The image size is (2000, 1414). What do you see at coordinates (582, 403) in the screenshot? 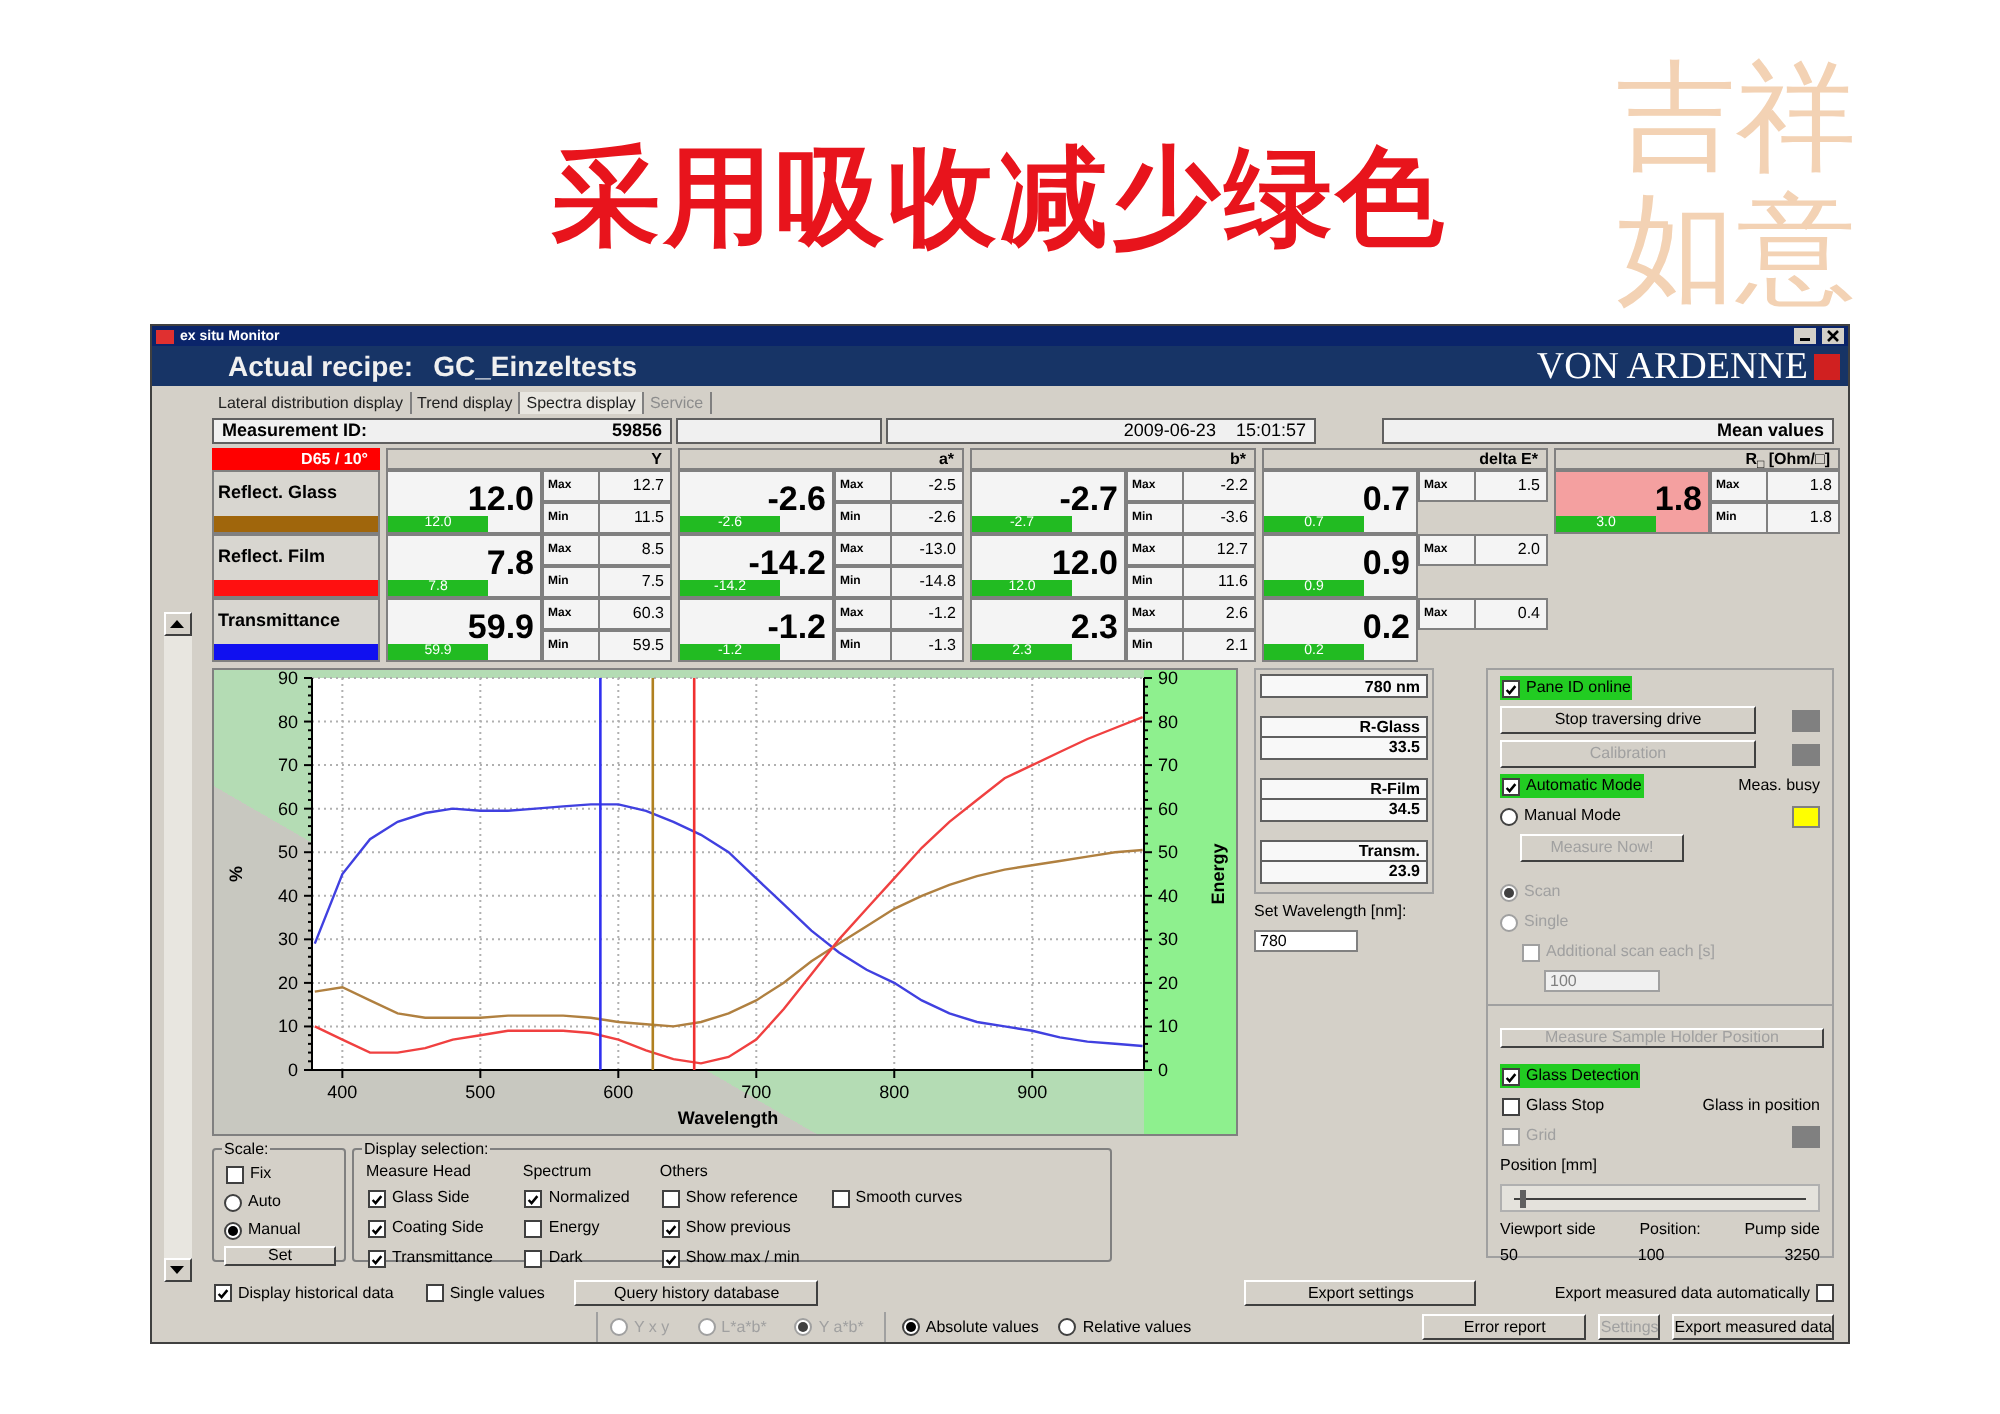
I see `tab: Spectra display` at bounding box center [582, 403].